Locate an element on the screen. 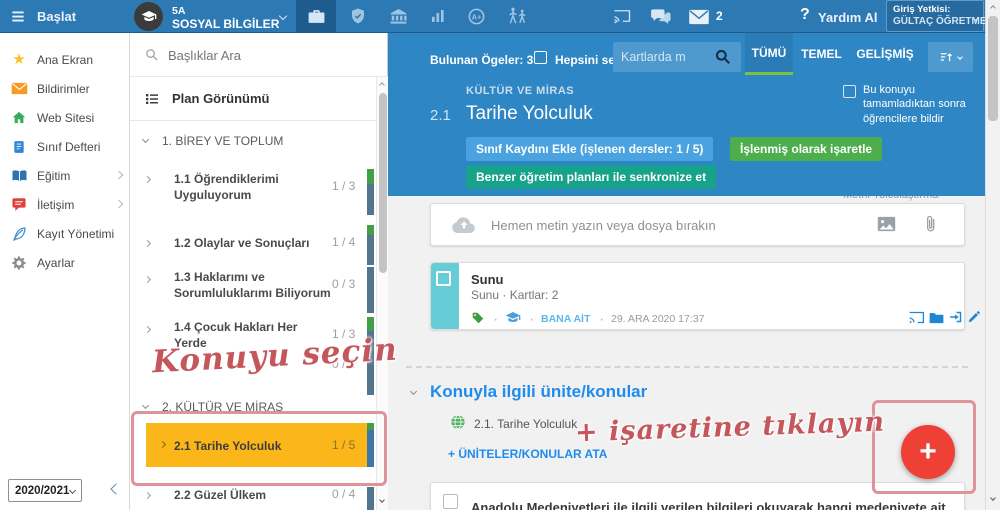 Image resolution: width=1000 pixels, height=510 pixels. tab-all: TÜMÜ is located at coordinates (769, 54).